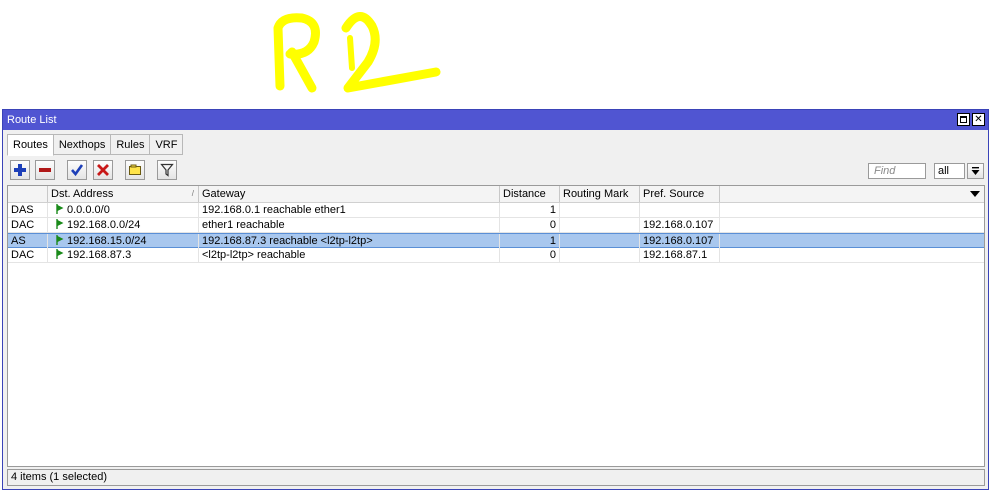  Describe the element at coordinates (680, 194) in the screenshot. I see `column-pref-source: Pref. Source` at that location.